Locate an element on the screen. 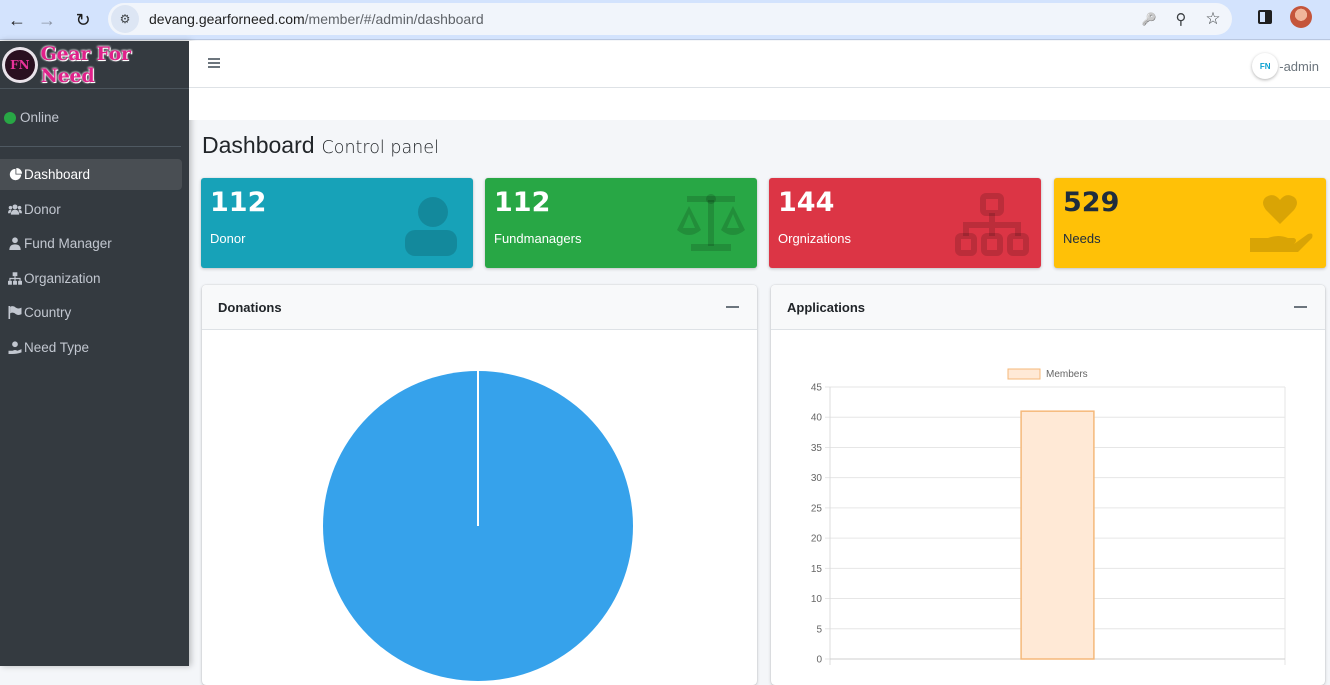  y-tick-label: 40 is located at coordinates (817, 418).